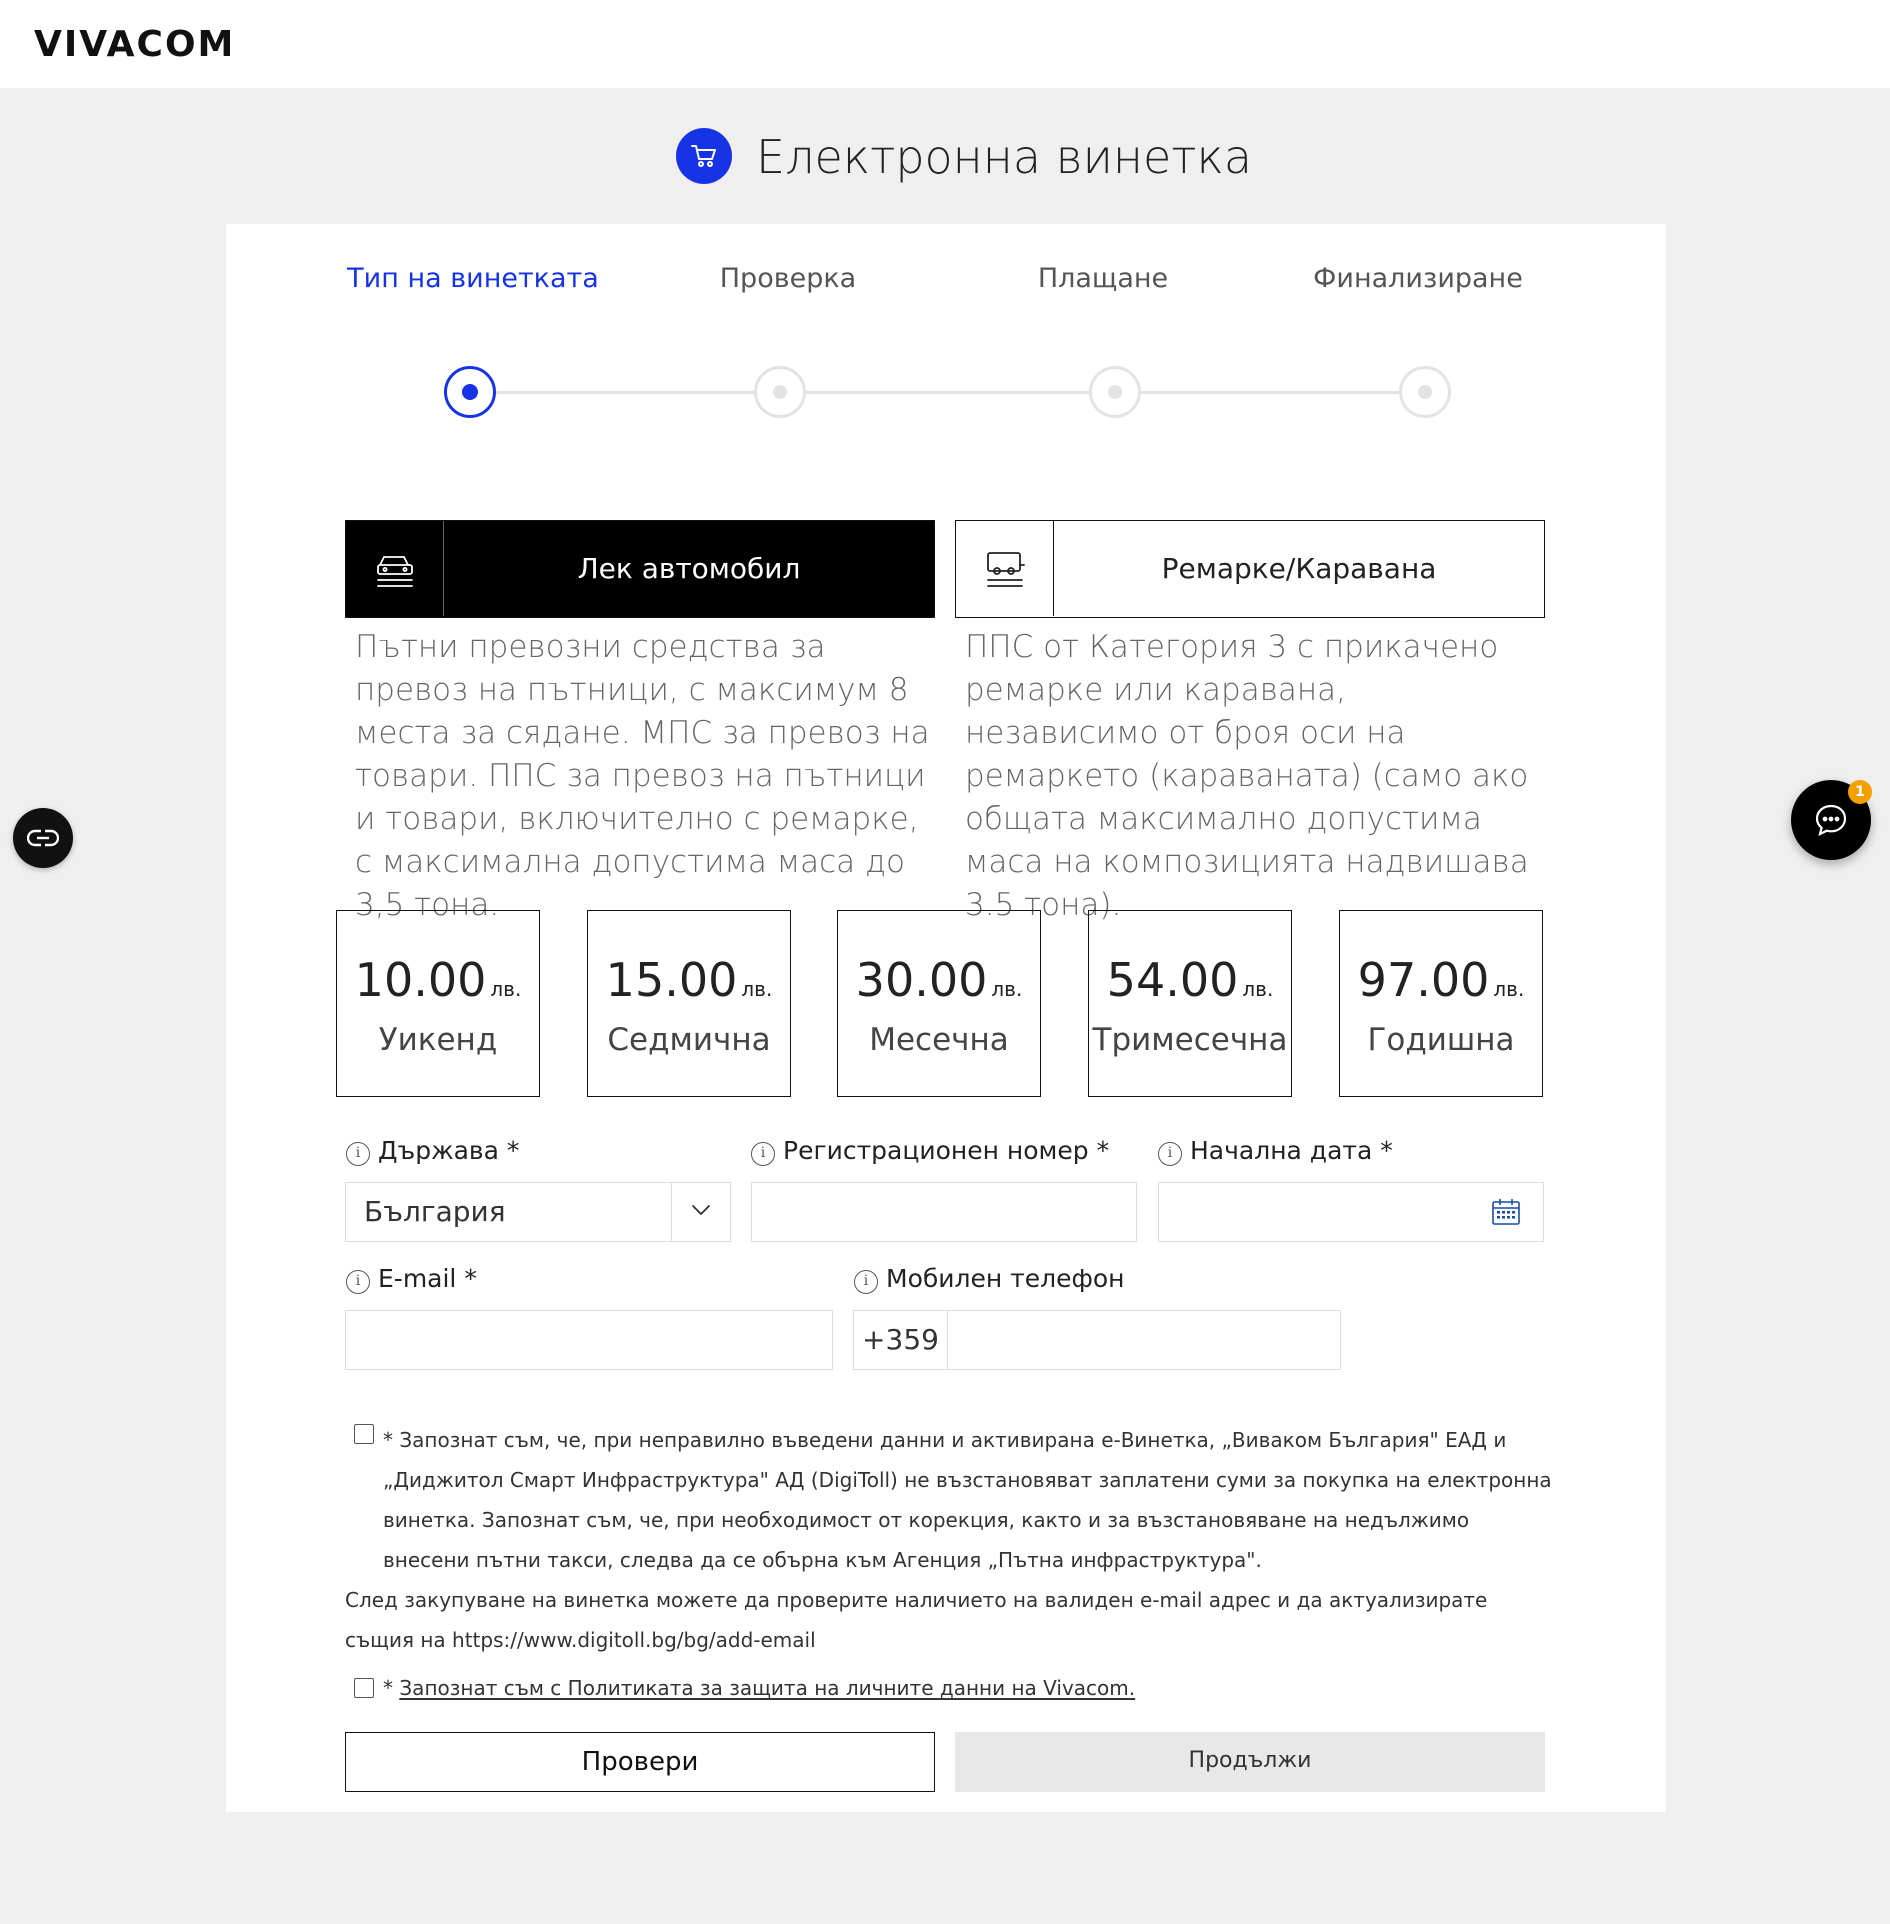 The width and height of the screenshot is (1890, 1924). I want to click on vehicle-type-car-label: Лек автомобил, so click(689, 568).